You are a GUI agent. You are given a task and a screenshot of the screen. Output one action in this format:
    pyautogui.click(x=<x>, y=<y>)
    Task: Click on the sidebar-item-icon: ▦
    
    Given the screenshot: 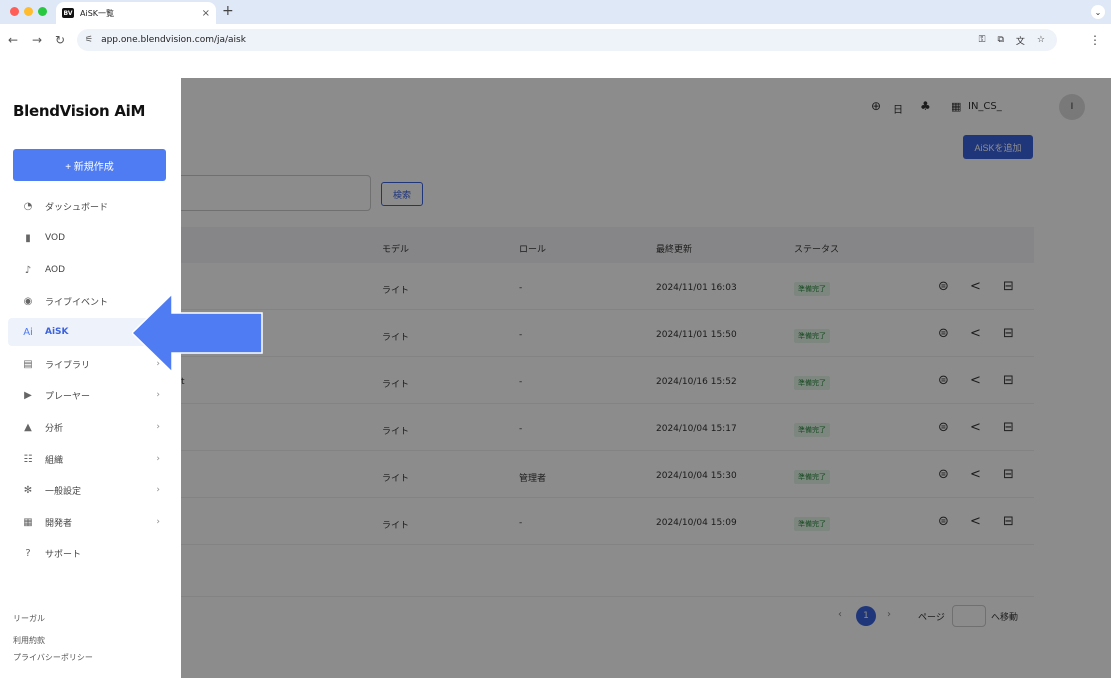 What is the action you would take?
    pyautogui.click(x=28, y=522)
    